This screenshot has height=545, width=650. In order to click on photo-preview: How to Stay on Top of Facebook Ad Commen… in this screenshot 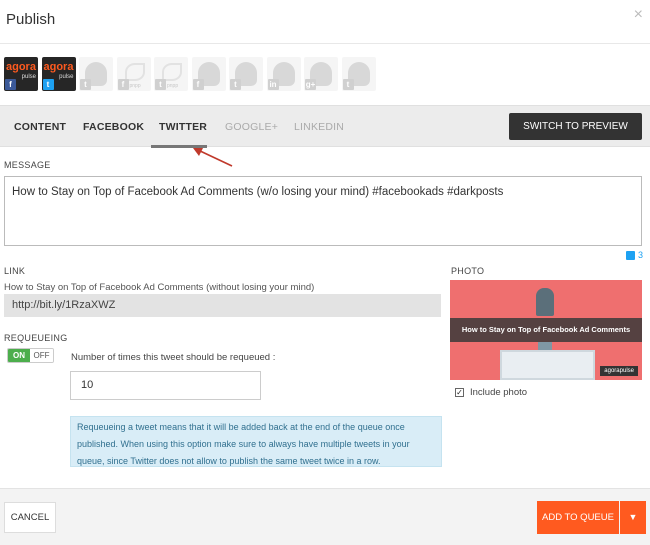, I will do `click(546, 330)`.